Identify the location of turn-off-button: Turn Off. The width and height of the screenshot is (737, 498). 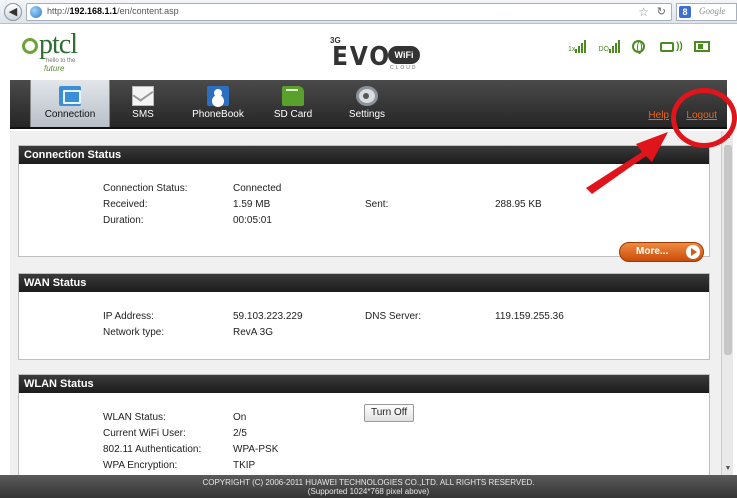
(389, 413).